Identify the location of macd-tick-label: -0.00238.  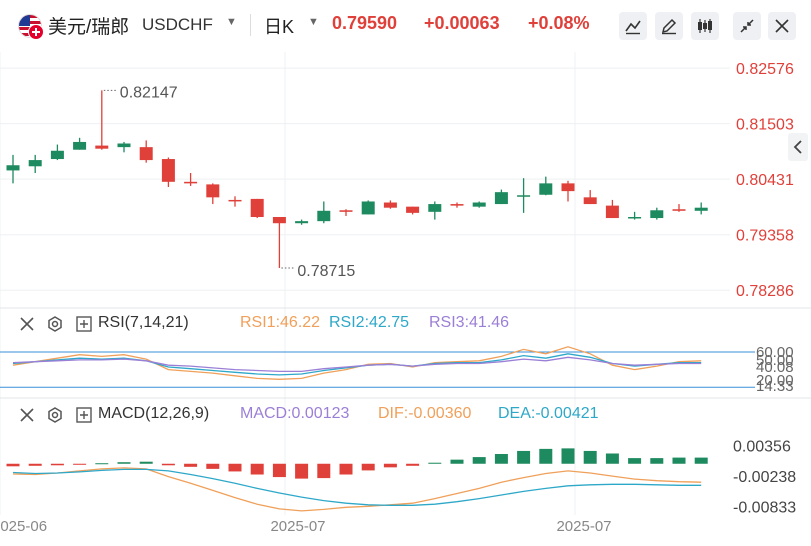
(764, 477).